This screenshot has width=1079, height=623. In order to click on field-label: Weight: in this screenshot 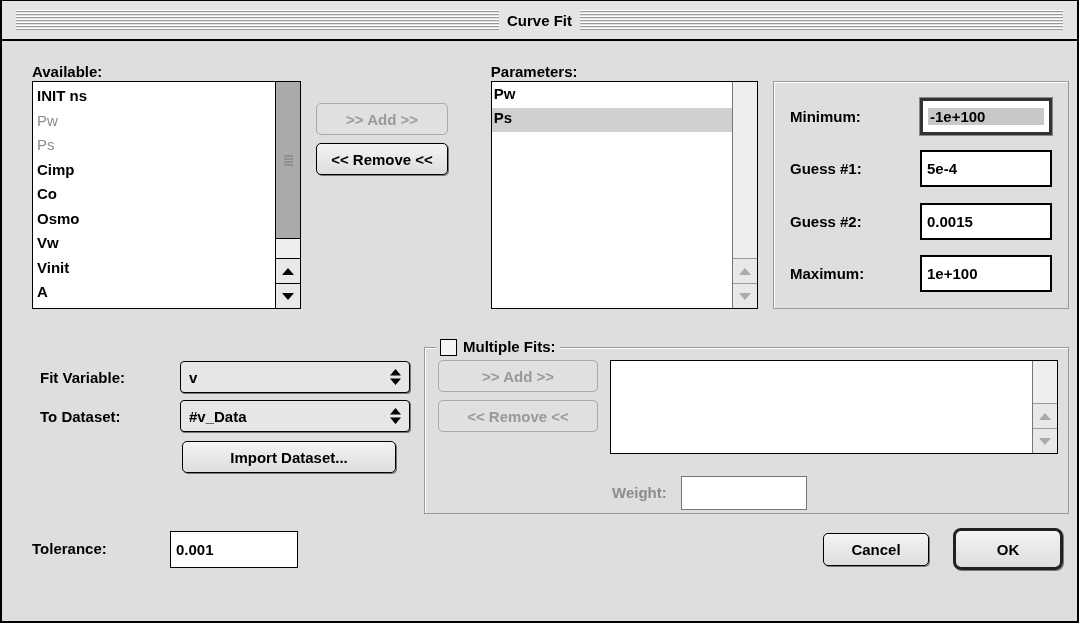, I will do `click(639, 493)`.